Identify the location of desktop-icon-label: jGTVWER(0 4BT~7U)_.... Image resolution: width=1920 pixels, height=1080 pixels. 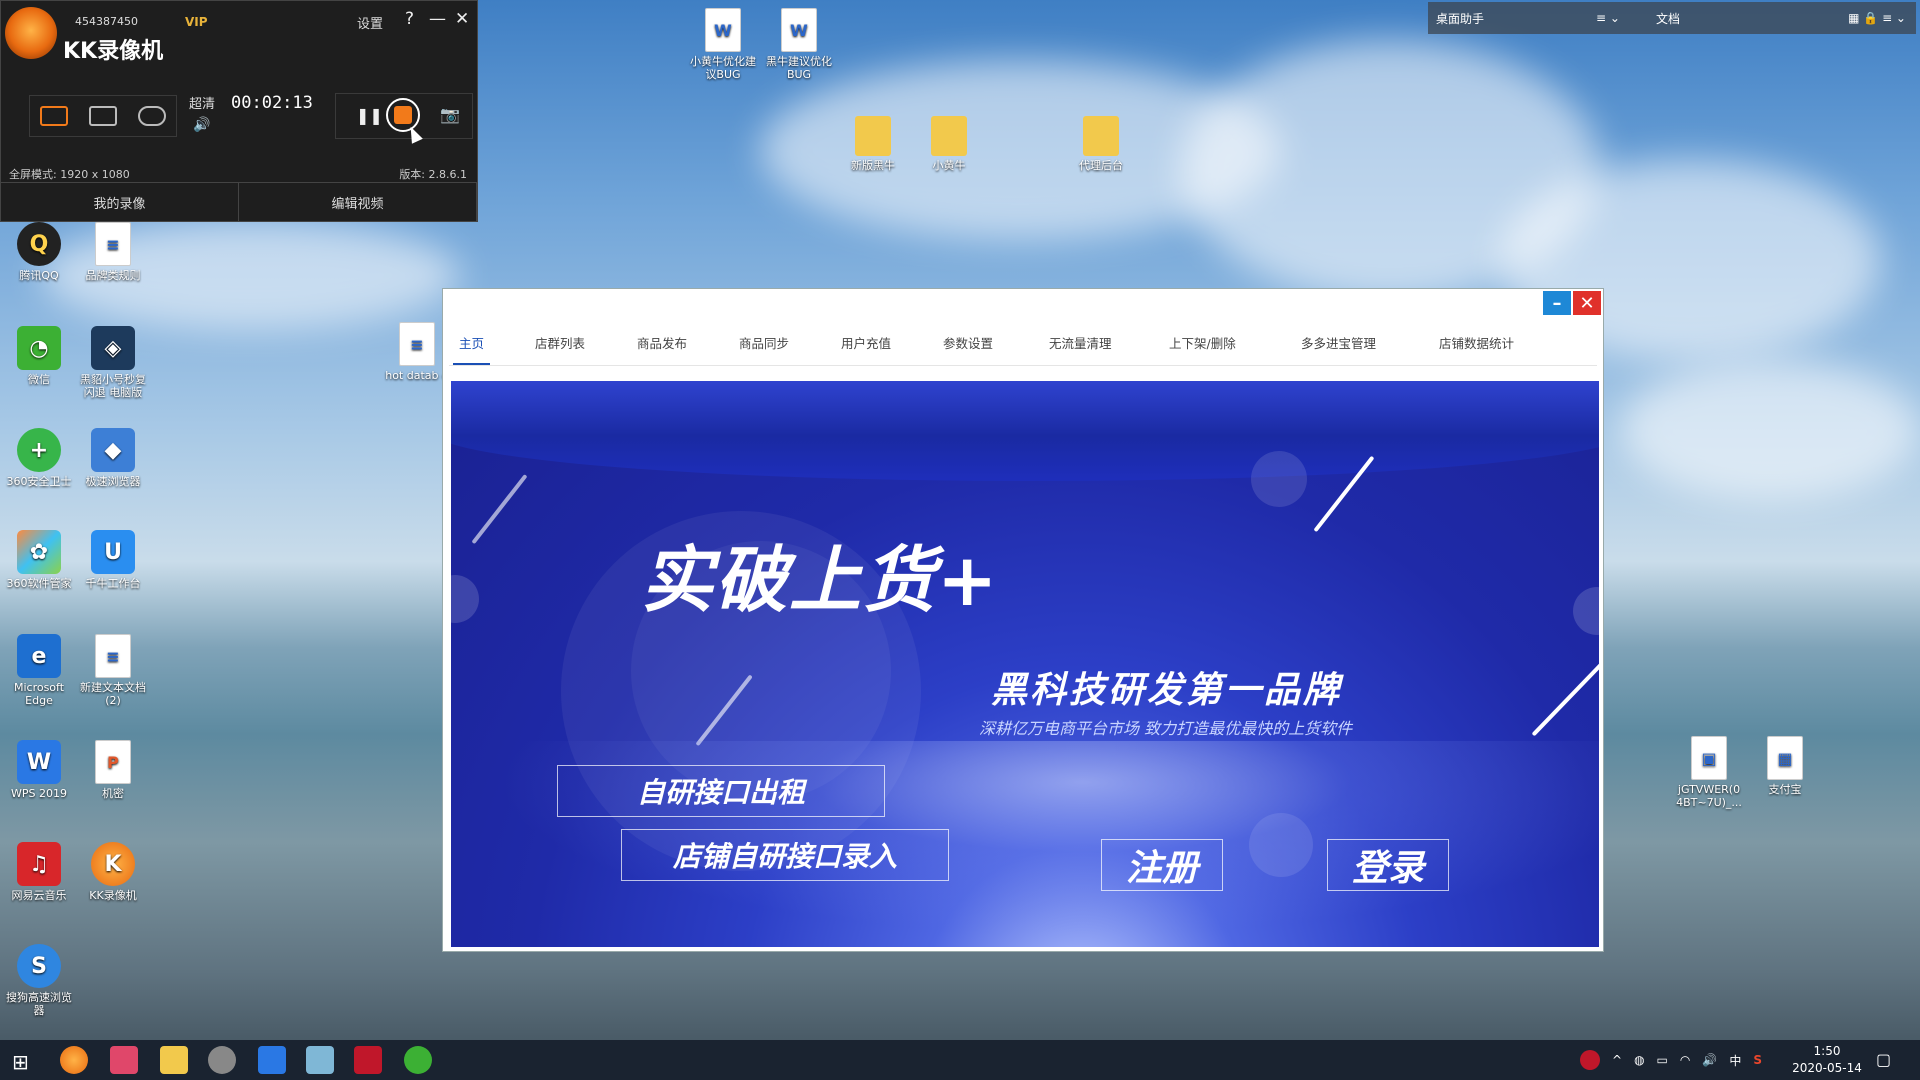
(1709, 796).